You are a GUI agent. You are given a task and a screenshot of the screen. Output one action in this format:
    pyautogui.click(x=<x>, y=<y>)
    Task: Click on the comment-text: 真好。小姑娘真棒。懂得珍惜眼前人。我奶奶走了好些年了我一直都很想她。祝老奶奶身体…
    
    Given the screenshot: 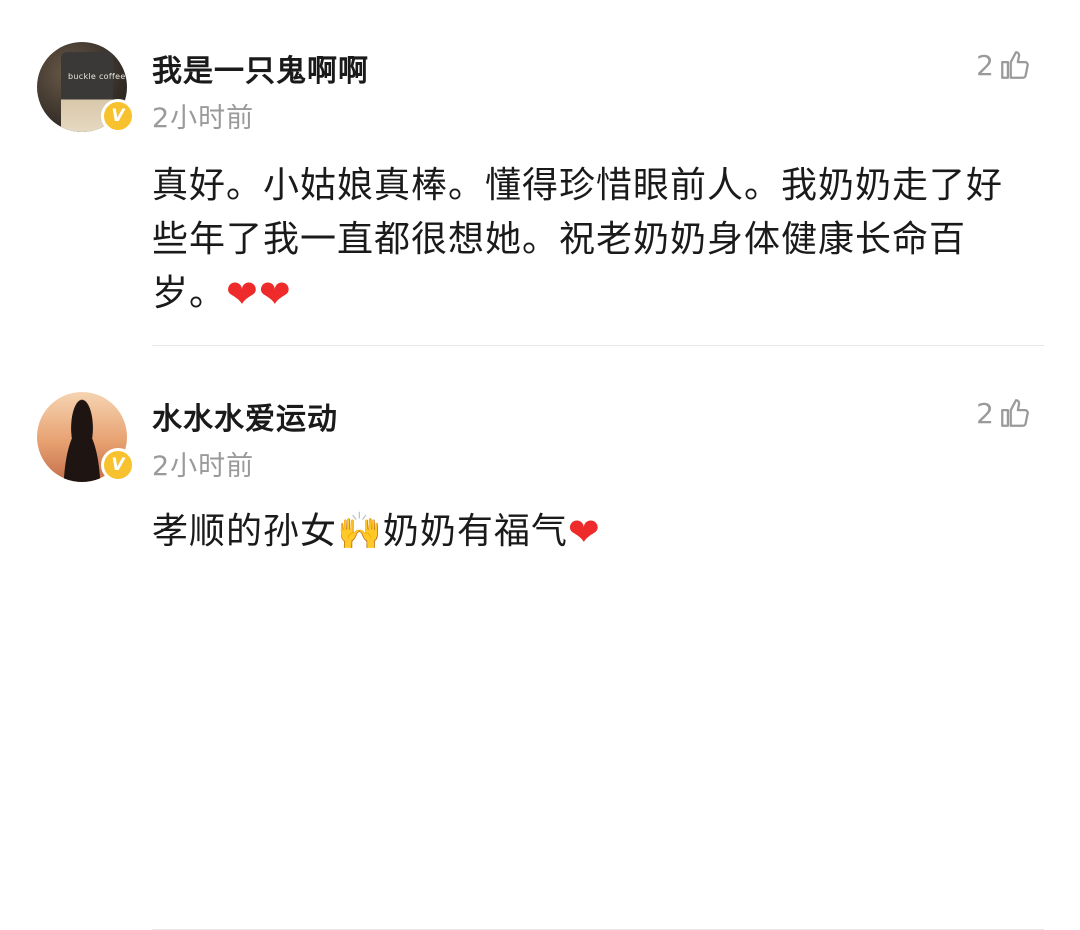 What is the action you would take?
    pyautogui.click(x=592, y=240)
    